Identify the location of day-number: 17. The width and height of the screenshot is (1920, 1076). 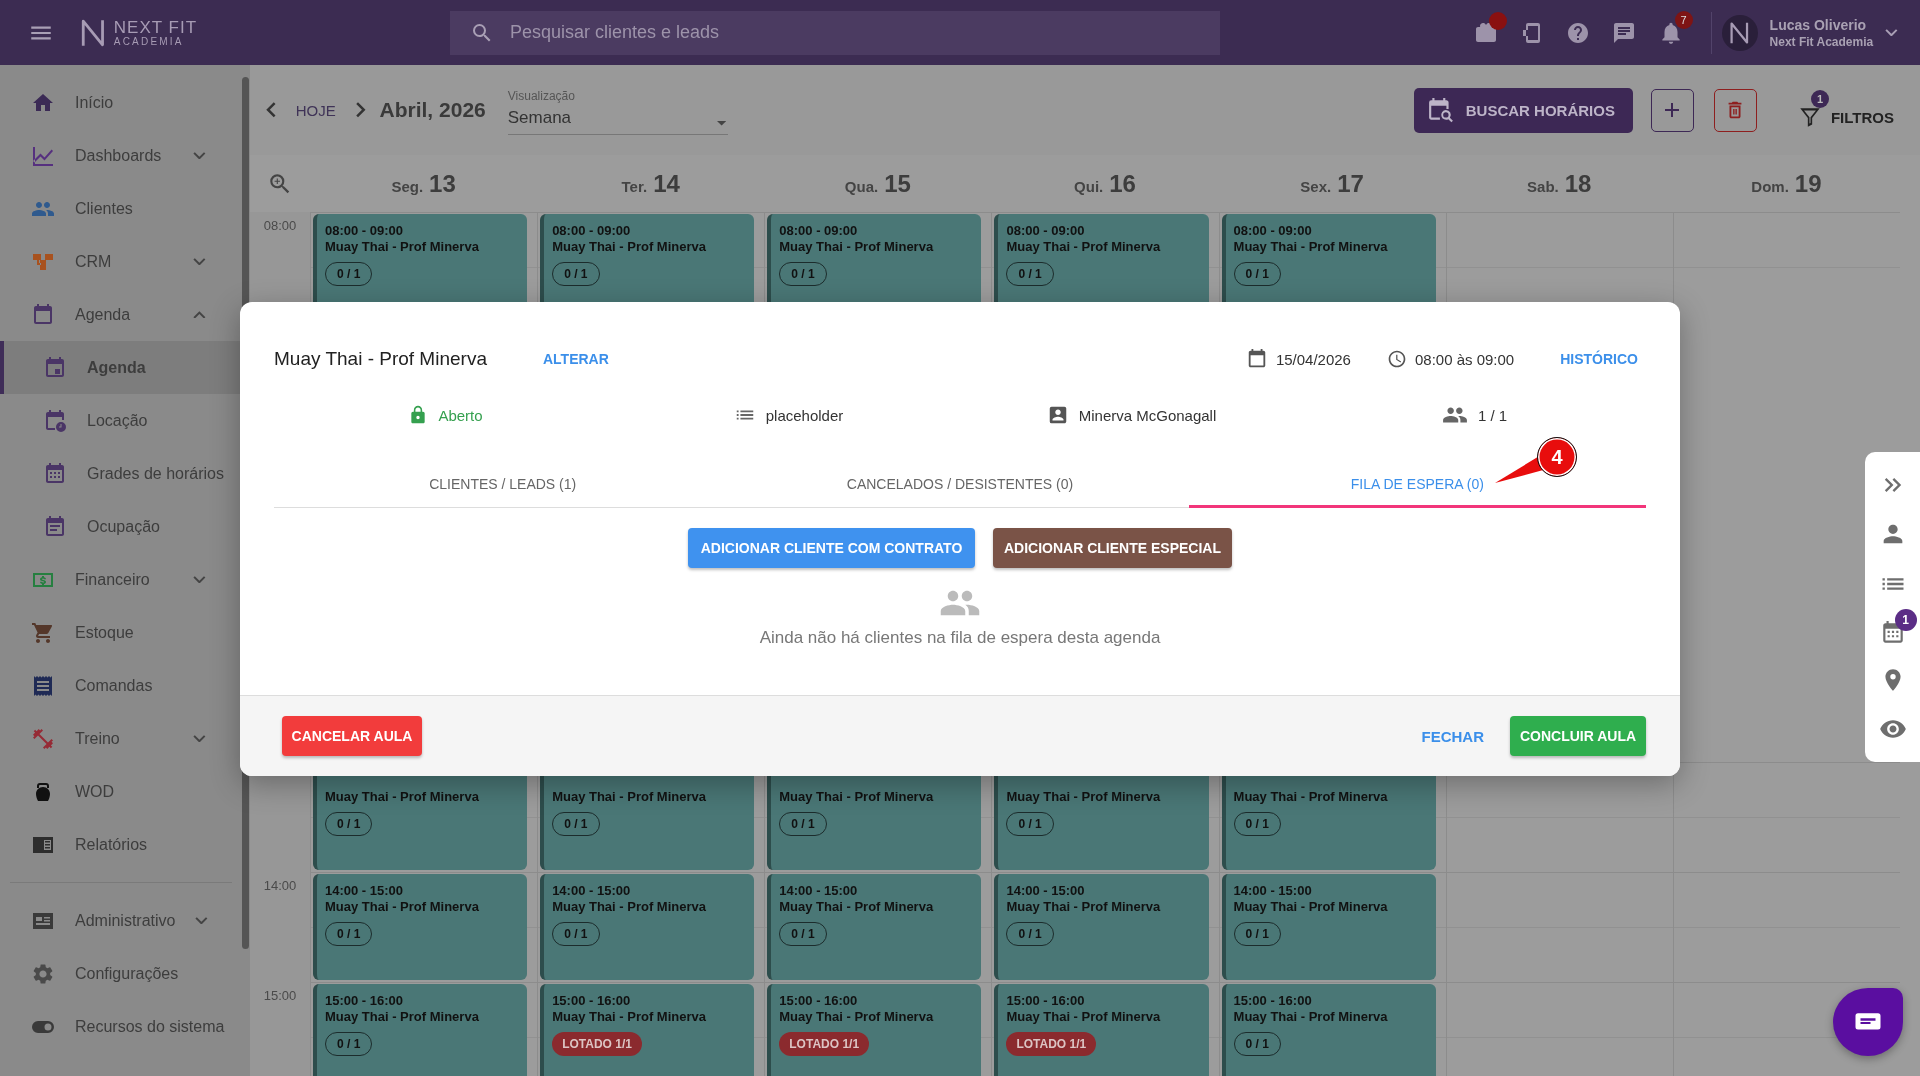
(1350, 183).